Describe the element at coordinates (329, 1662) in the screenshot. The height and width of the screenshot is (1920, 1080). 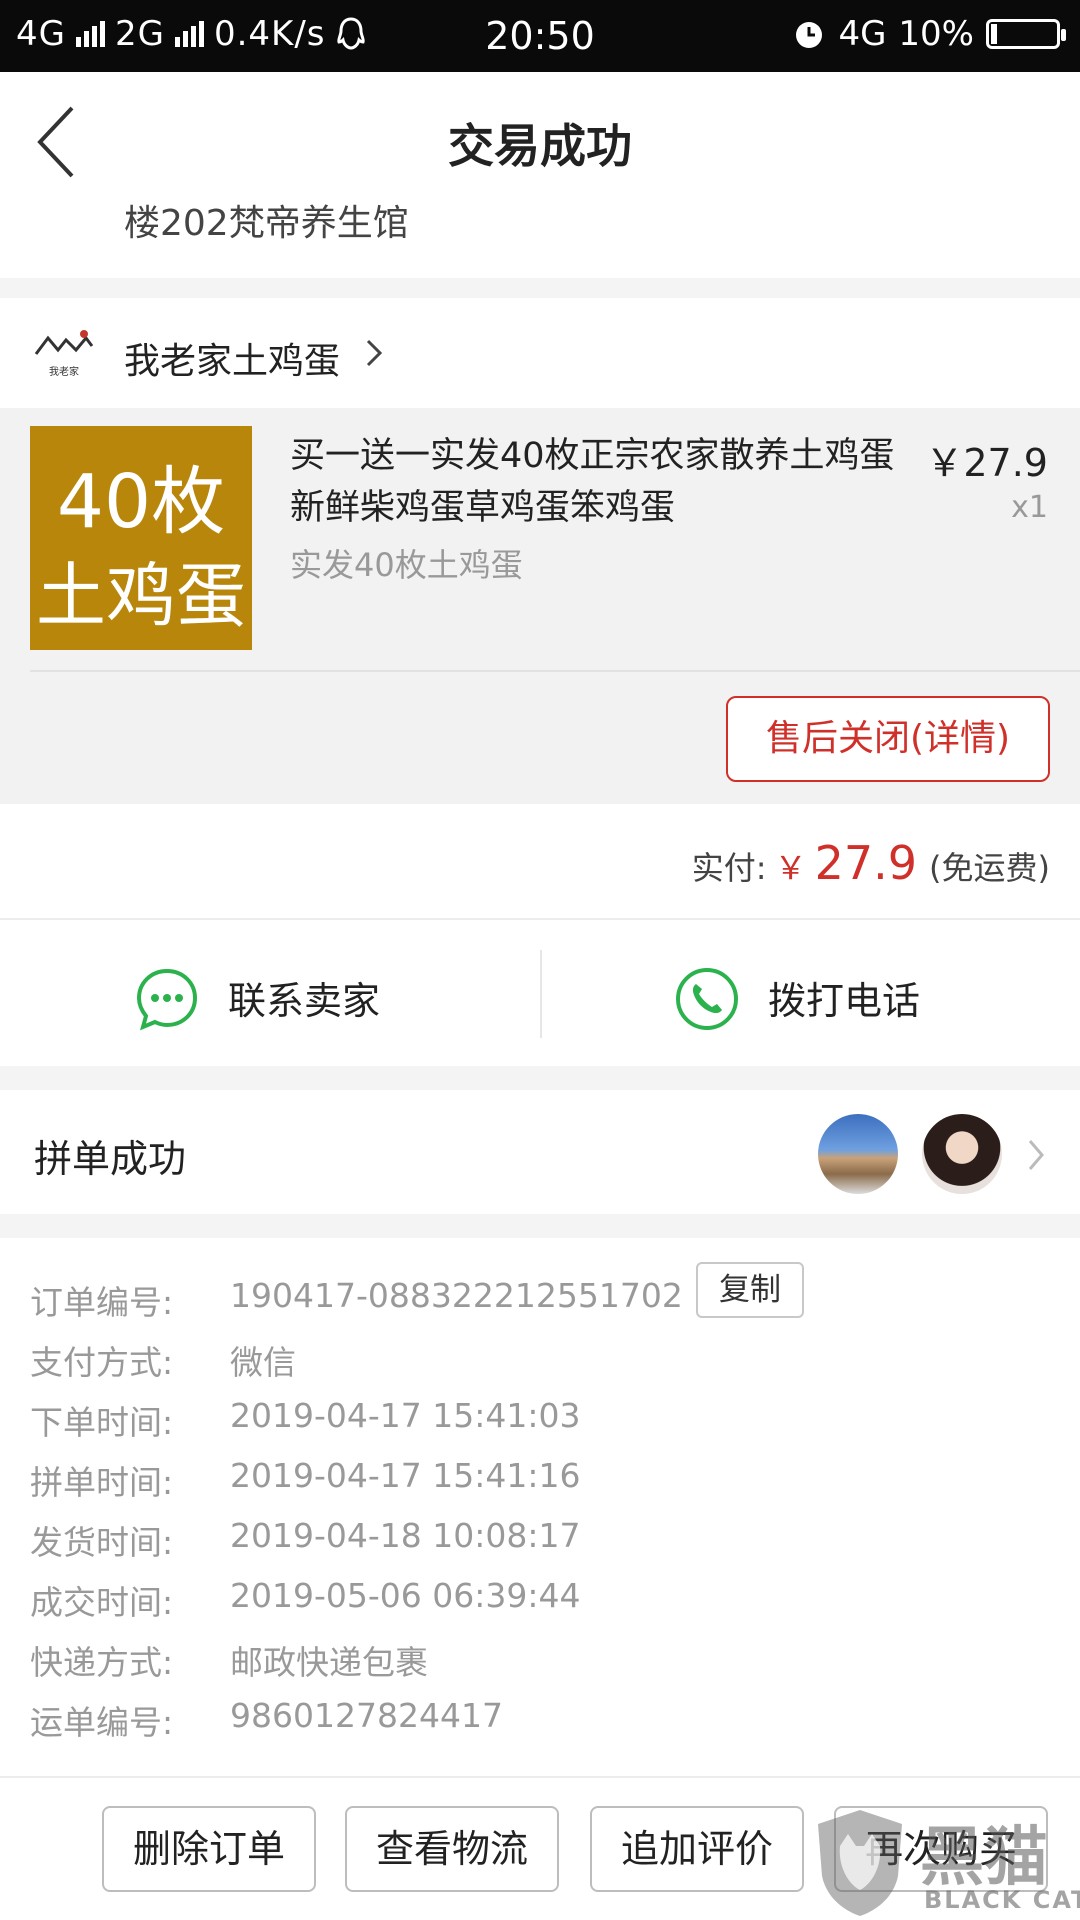
I see `express-value: 邮政快递包裹` at that location.